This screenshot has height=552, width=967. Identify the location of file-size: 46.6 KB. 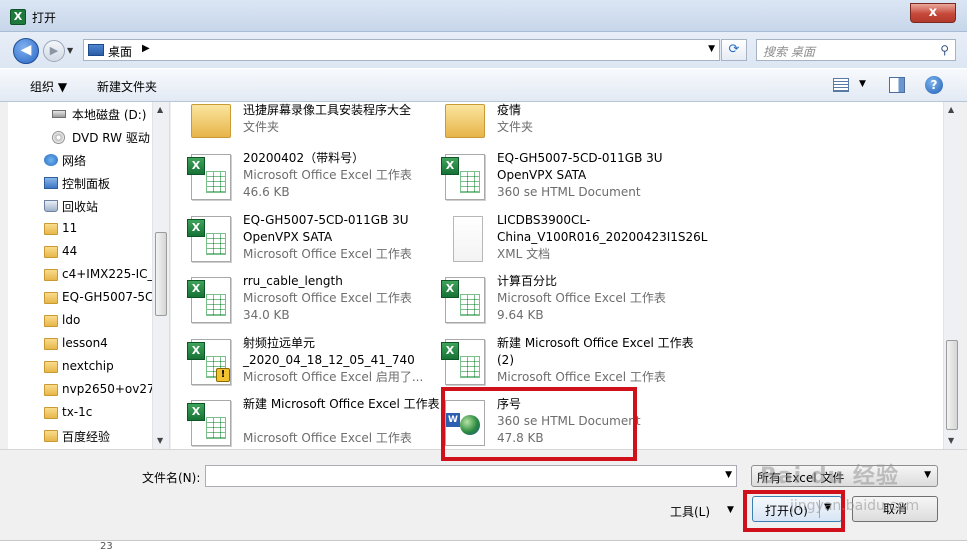
(266, 192).